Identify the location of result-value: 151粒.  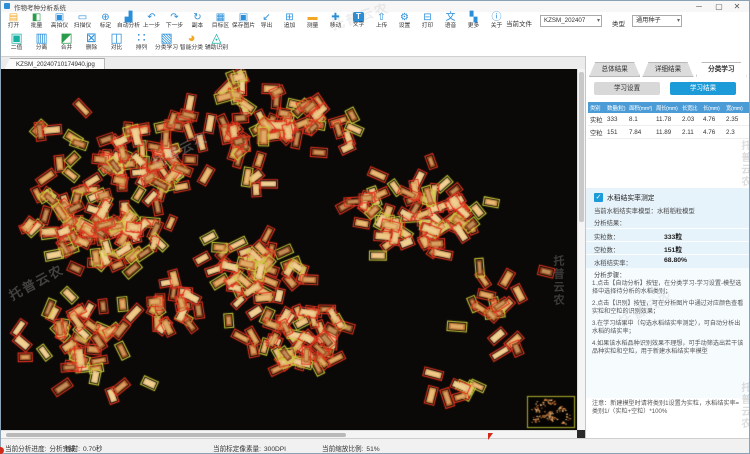
(673, 250).